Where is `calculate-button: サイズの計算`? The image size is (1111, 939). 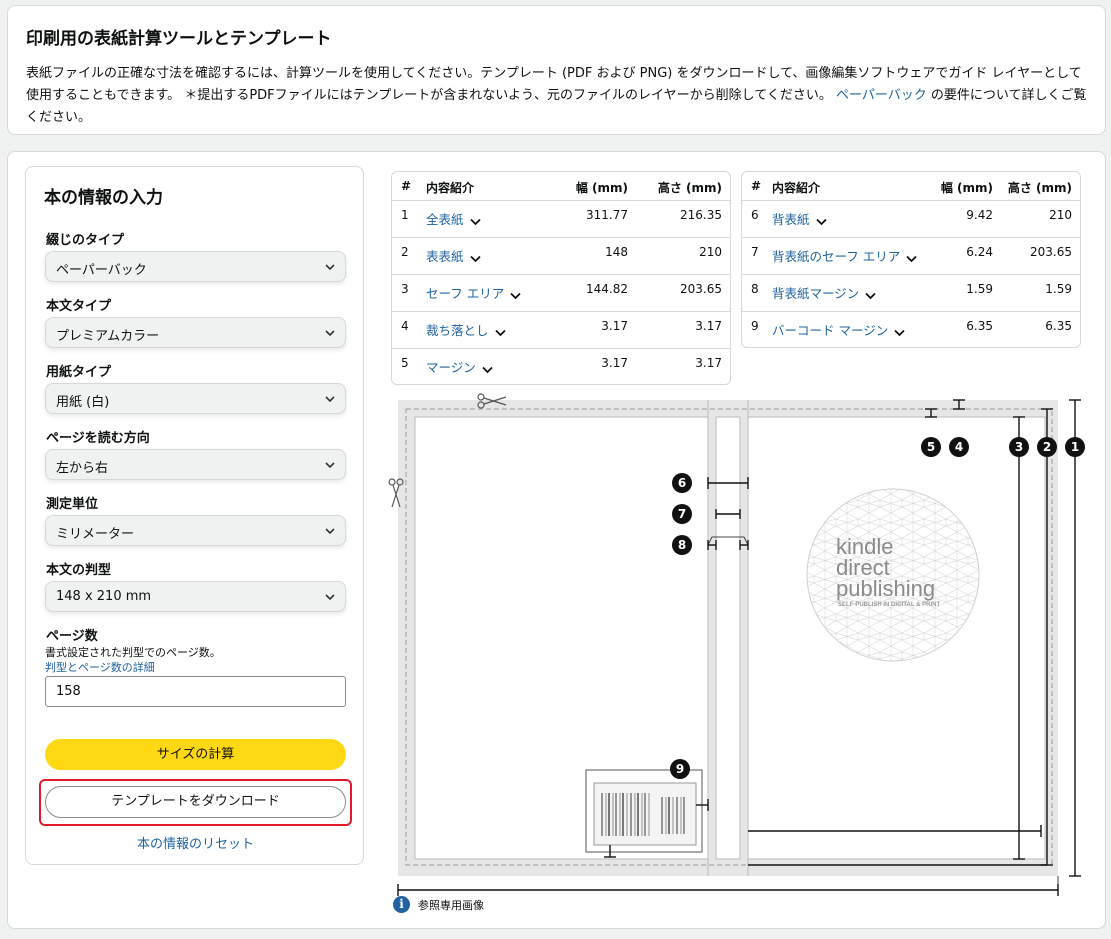 calculate-button: サイズの計算 is located at coordinates (195, 754).